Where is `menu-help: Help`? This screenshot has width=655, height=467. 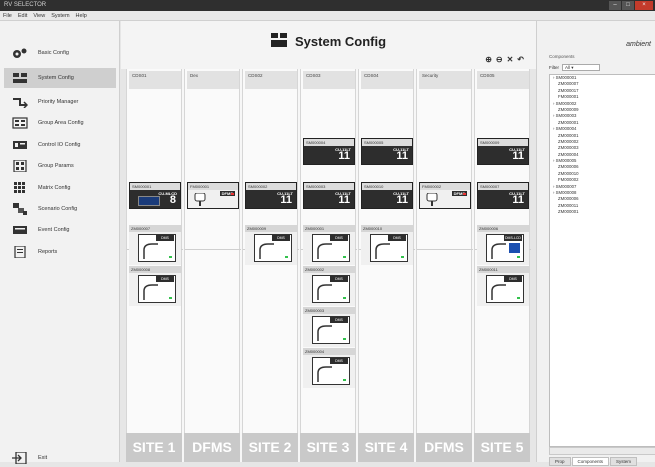 menu-help: Help is located at coordinates (81, 15).